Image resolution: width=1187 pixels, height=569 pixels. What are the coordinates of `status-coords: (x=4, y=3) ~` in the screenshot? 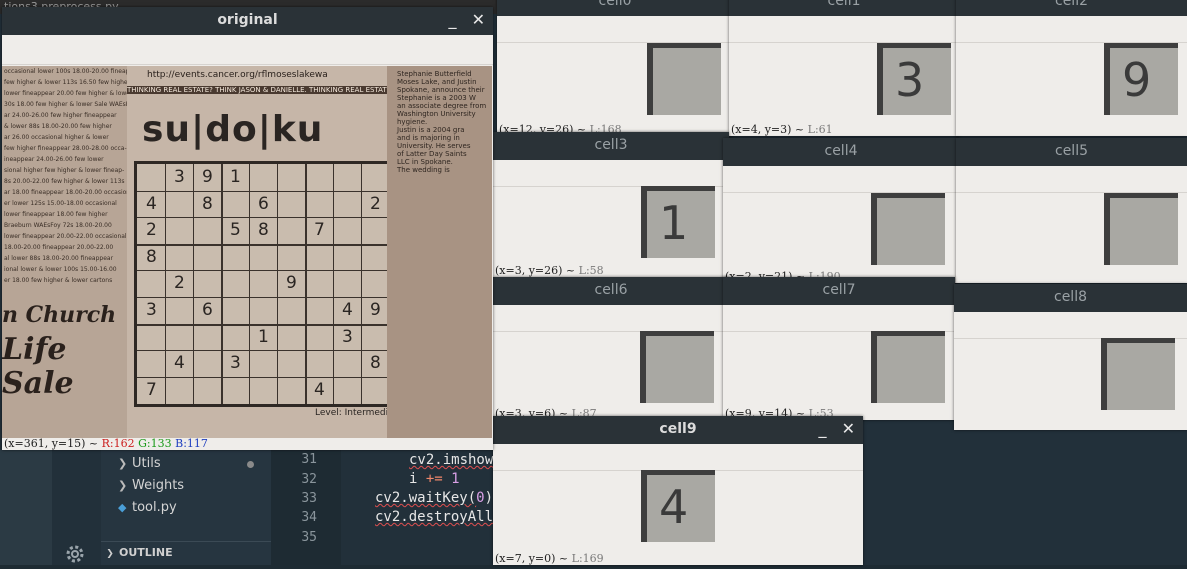 It's located at (769, 129).